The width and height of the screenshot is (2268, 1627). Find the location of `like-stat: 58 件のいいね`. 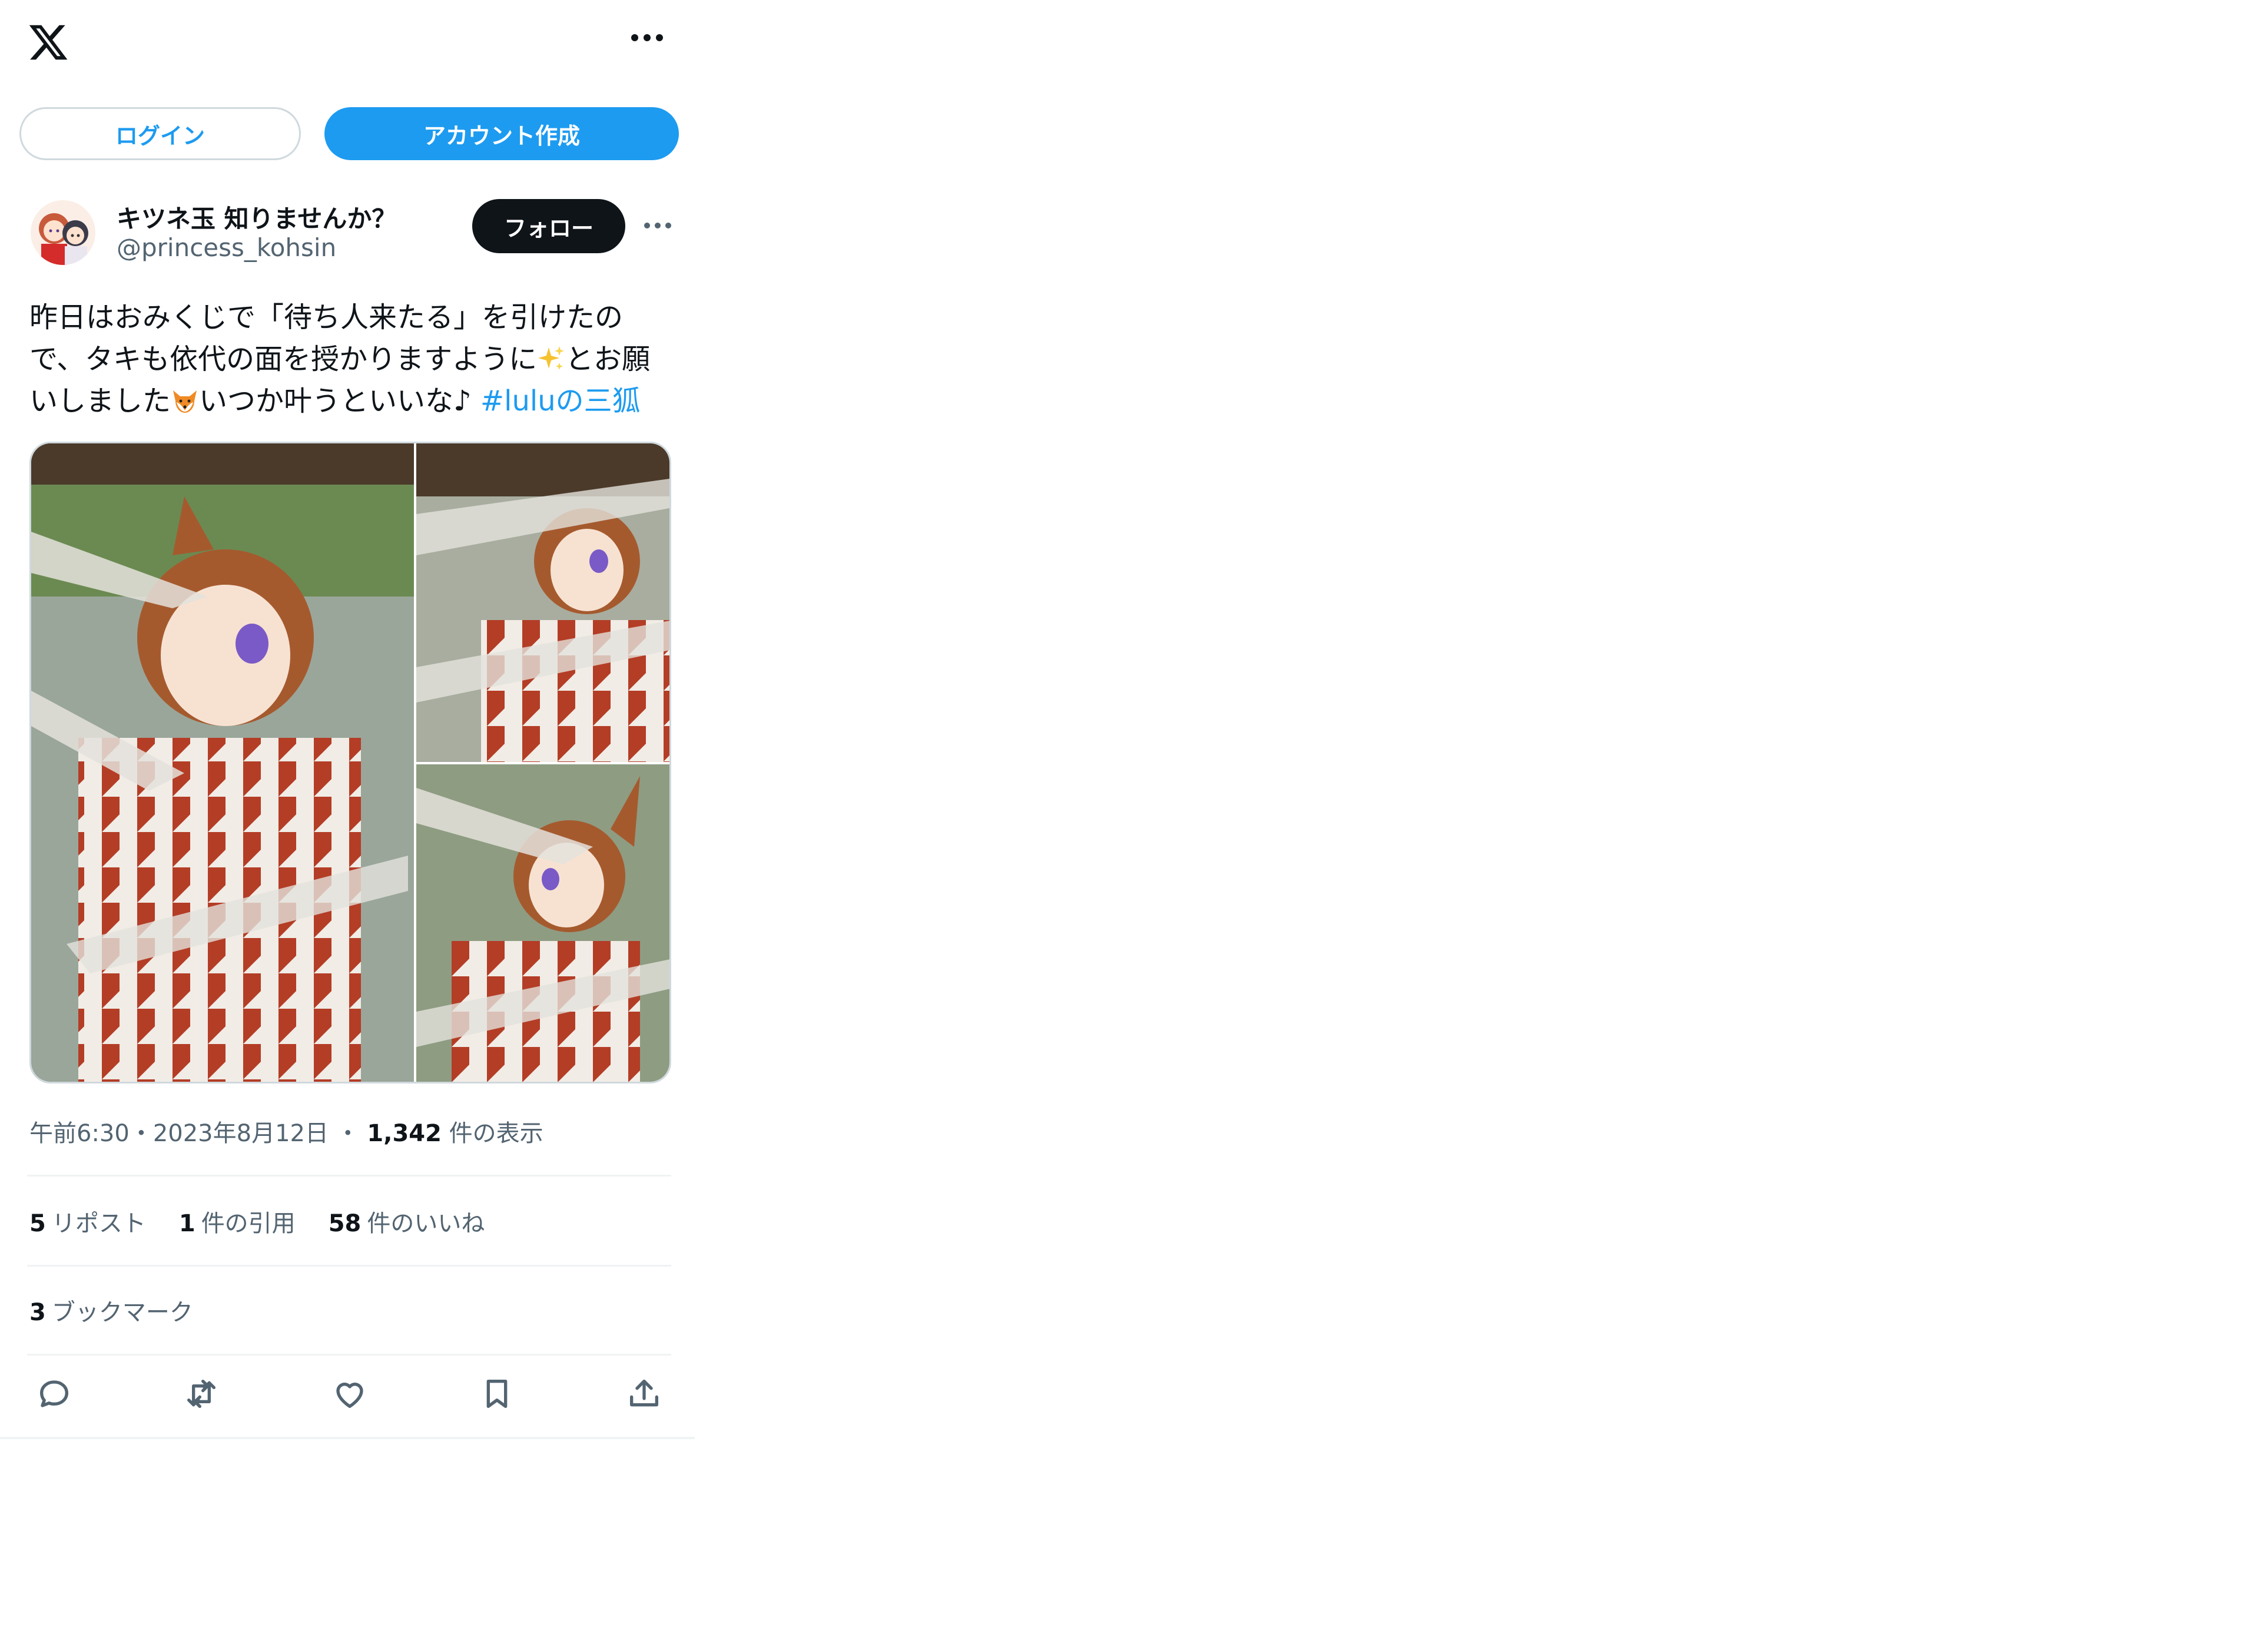

like-stat: 58 件のいいね is located at coordinates (407, 1221).